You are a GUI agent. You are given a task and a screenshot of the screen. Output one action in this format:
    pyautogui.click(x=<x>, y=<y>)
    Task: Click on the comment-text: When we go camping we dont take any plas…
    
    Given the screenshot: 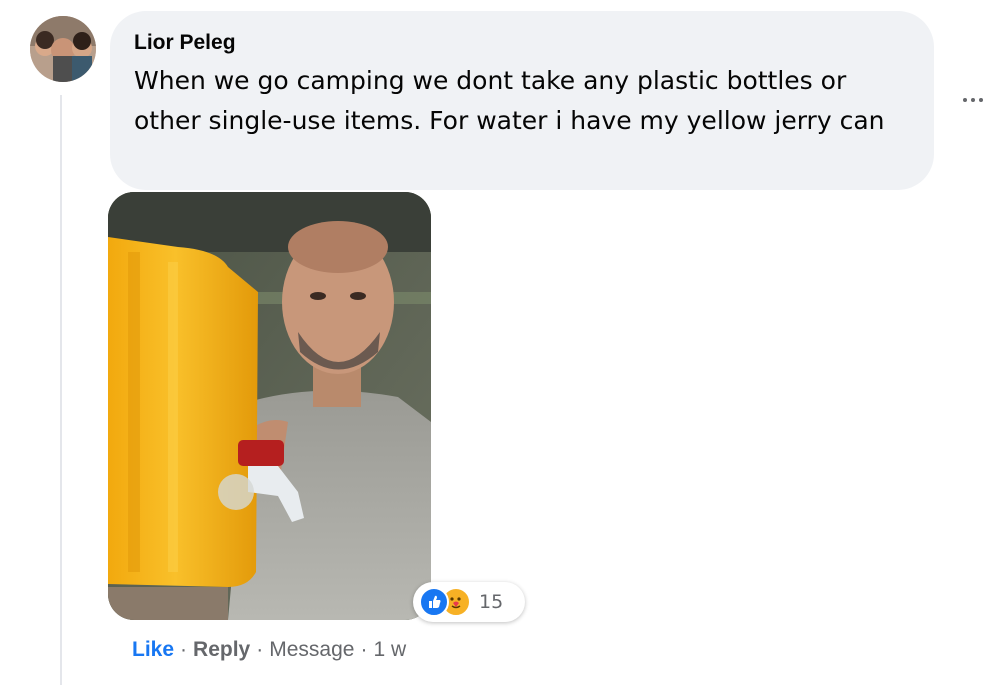 What is the action you would take?
    pyautogui.click(x=509, y=100)
    